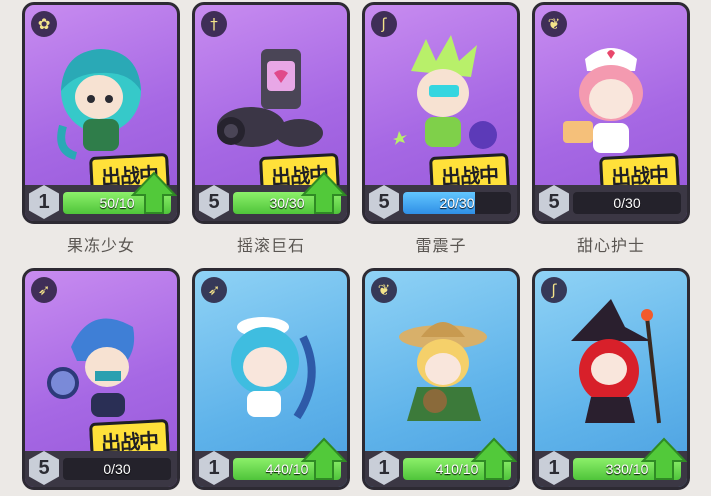  I want to click on shard-progress-bar: 20/30, so click(457, 203).